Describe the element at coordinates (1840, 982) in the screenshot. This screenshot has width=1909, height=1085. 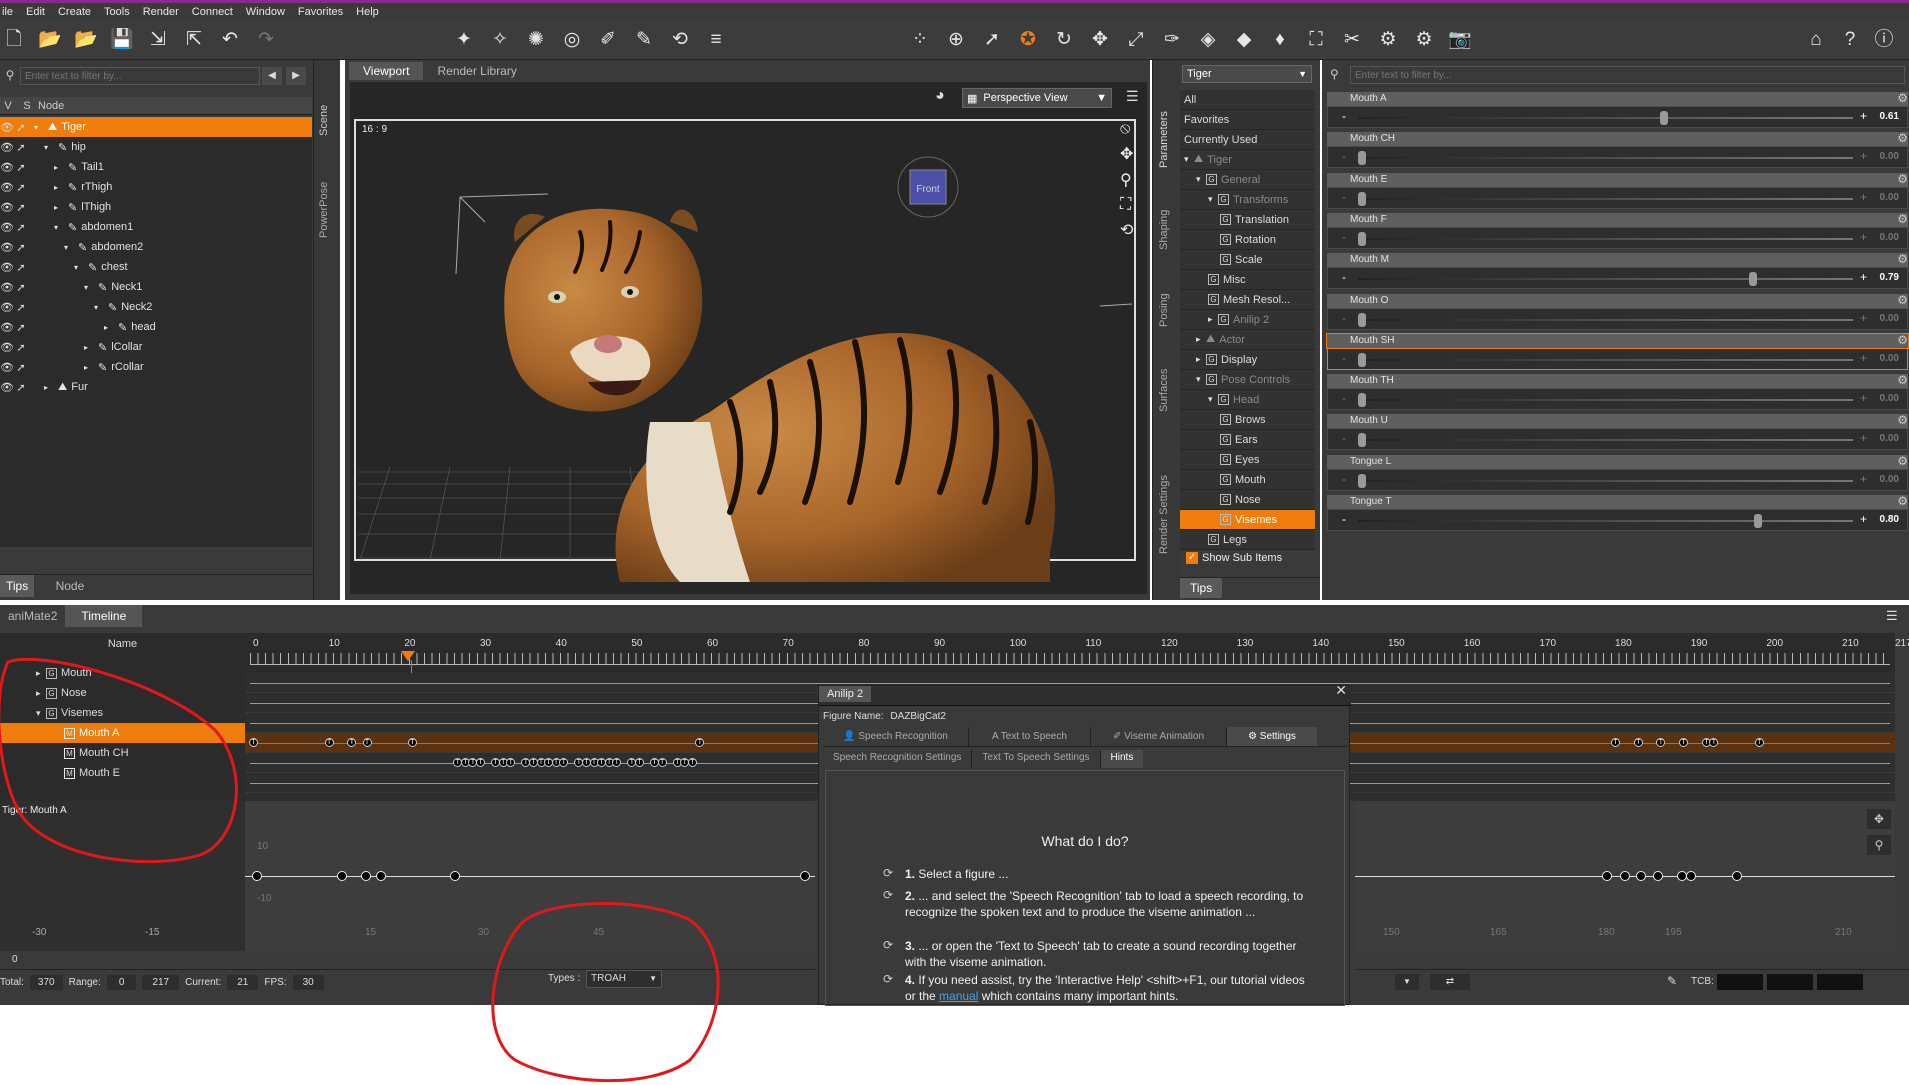
I see `tcb-bias-field` at that location.